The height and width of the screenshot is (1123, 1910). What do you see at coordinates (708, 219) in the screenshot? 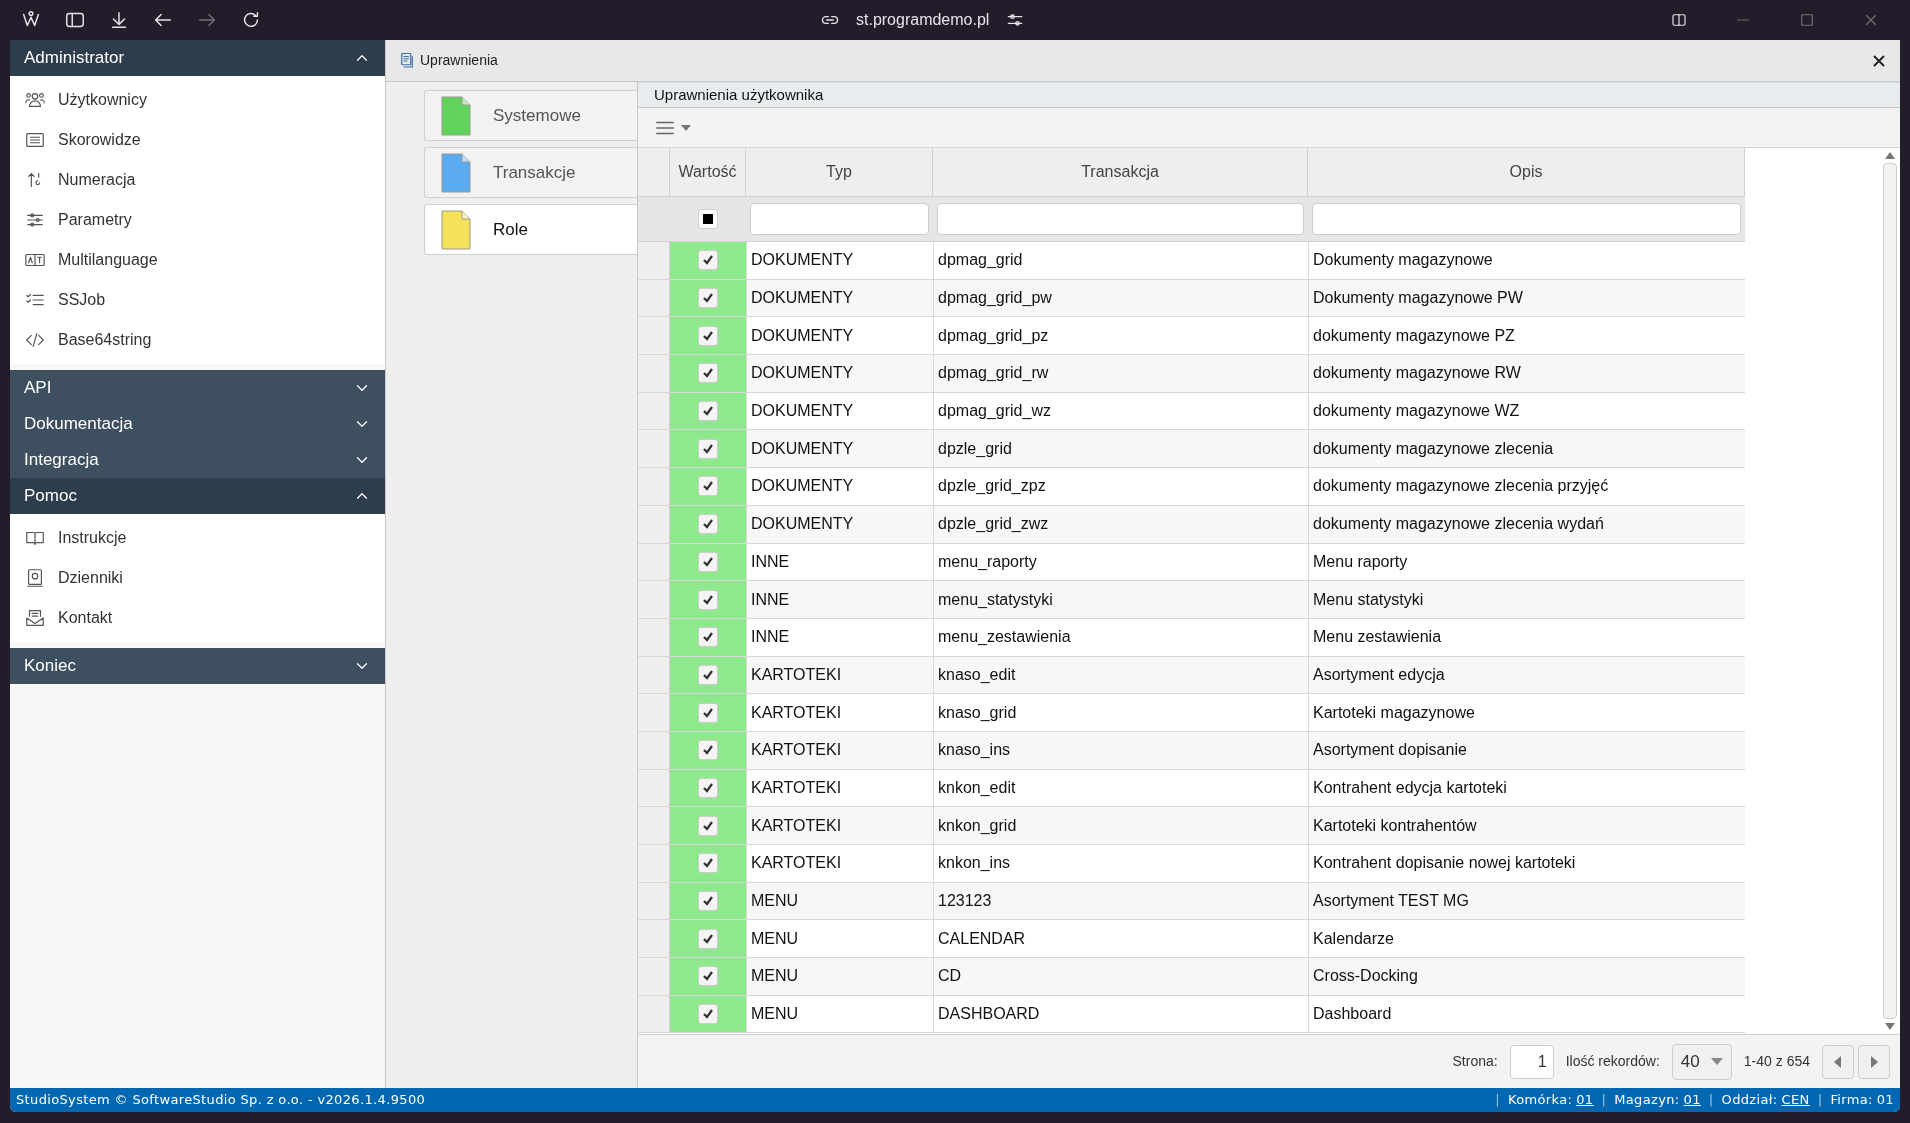
I see `select-all-checkbox` at bounding box center [708, 219].